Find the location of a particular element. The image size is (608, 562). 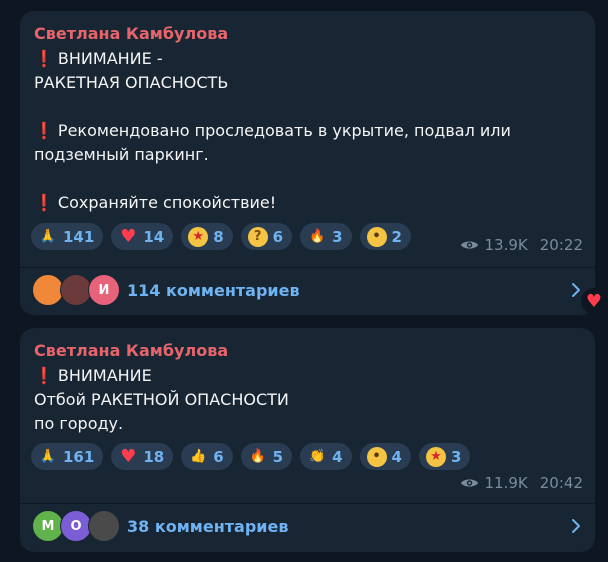

reaction-folded-hands: 🙏 141 is located at coordinates (67, 236).